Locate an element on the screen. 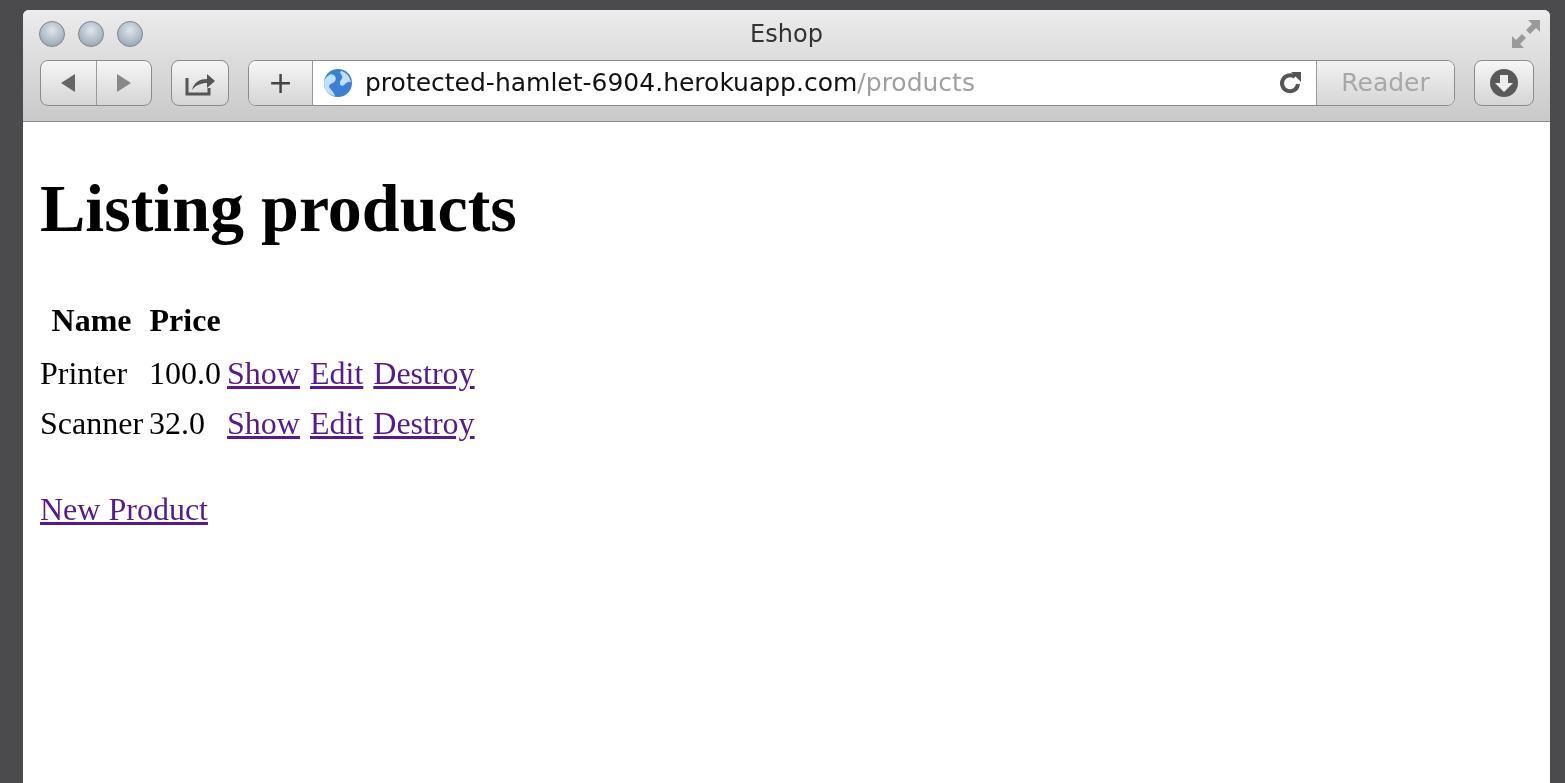  left-triangle-icon is located at coordinates (68, 83).